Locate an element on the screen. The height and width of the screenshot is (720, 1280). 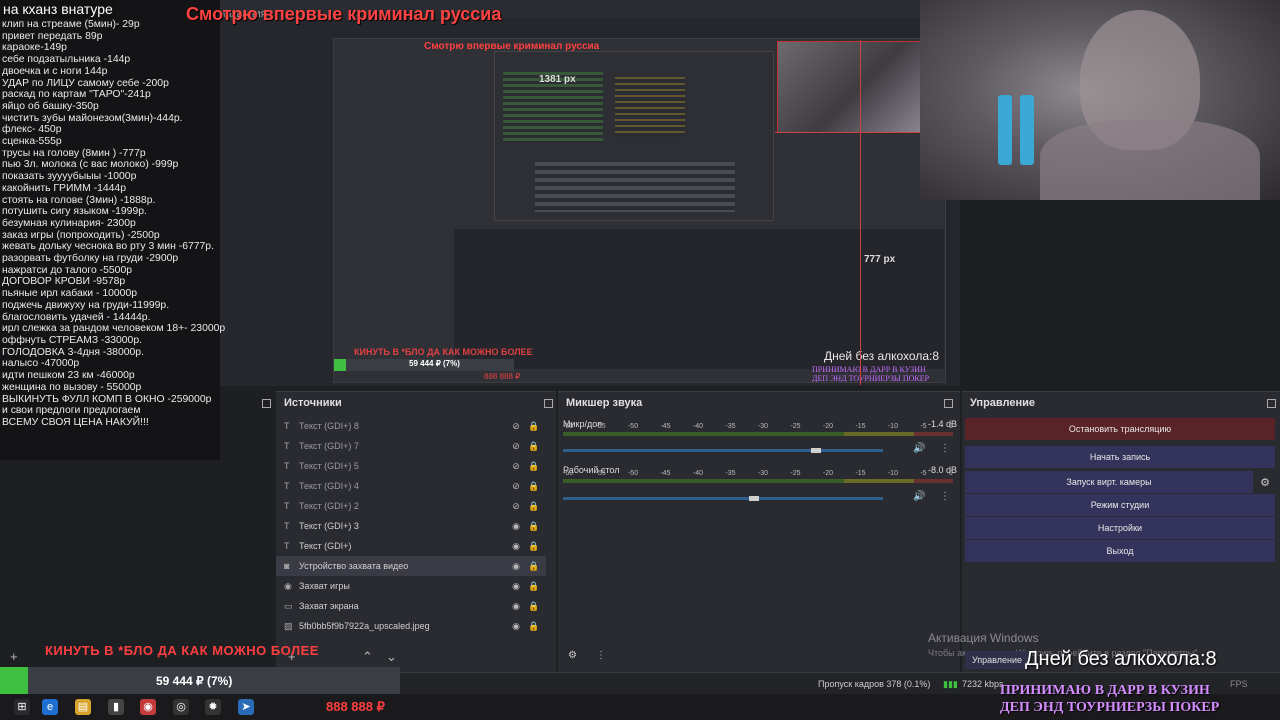
app-icon: ▮ is located at coordinates (116, 707).